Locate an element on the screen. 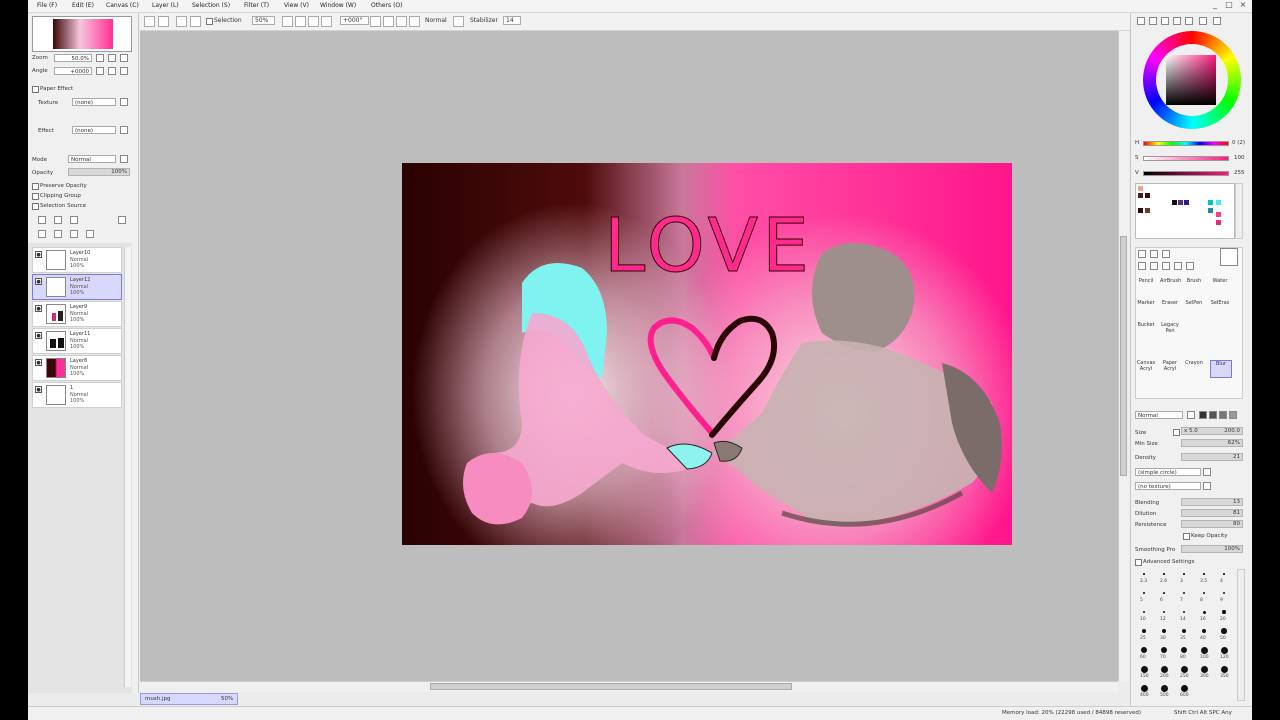 The image size is (1280, 720). layer-row: ● 1 Normal 100% is located at coordinates (77, 395).